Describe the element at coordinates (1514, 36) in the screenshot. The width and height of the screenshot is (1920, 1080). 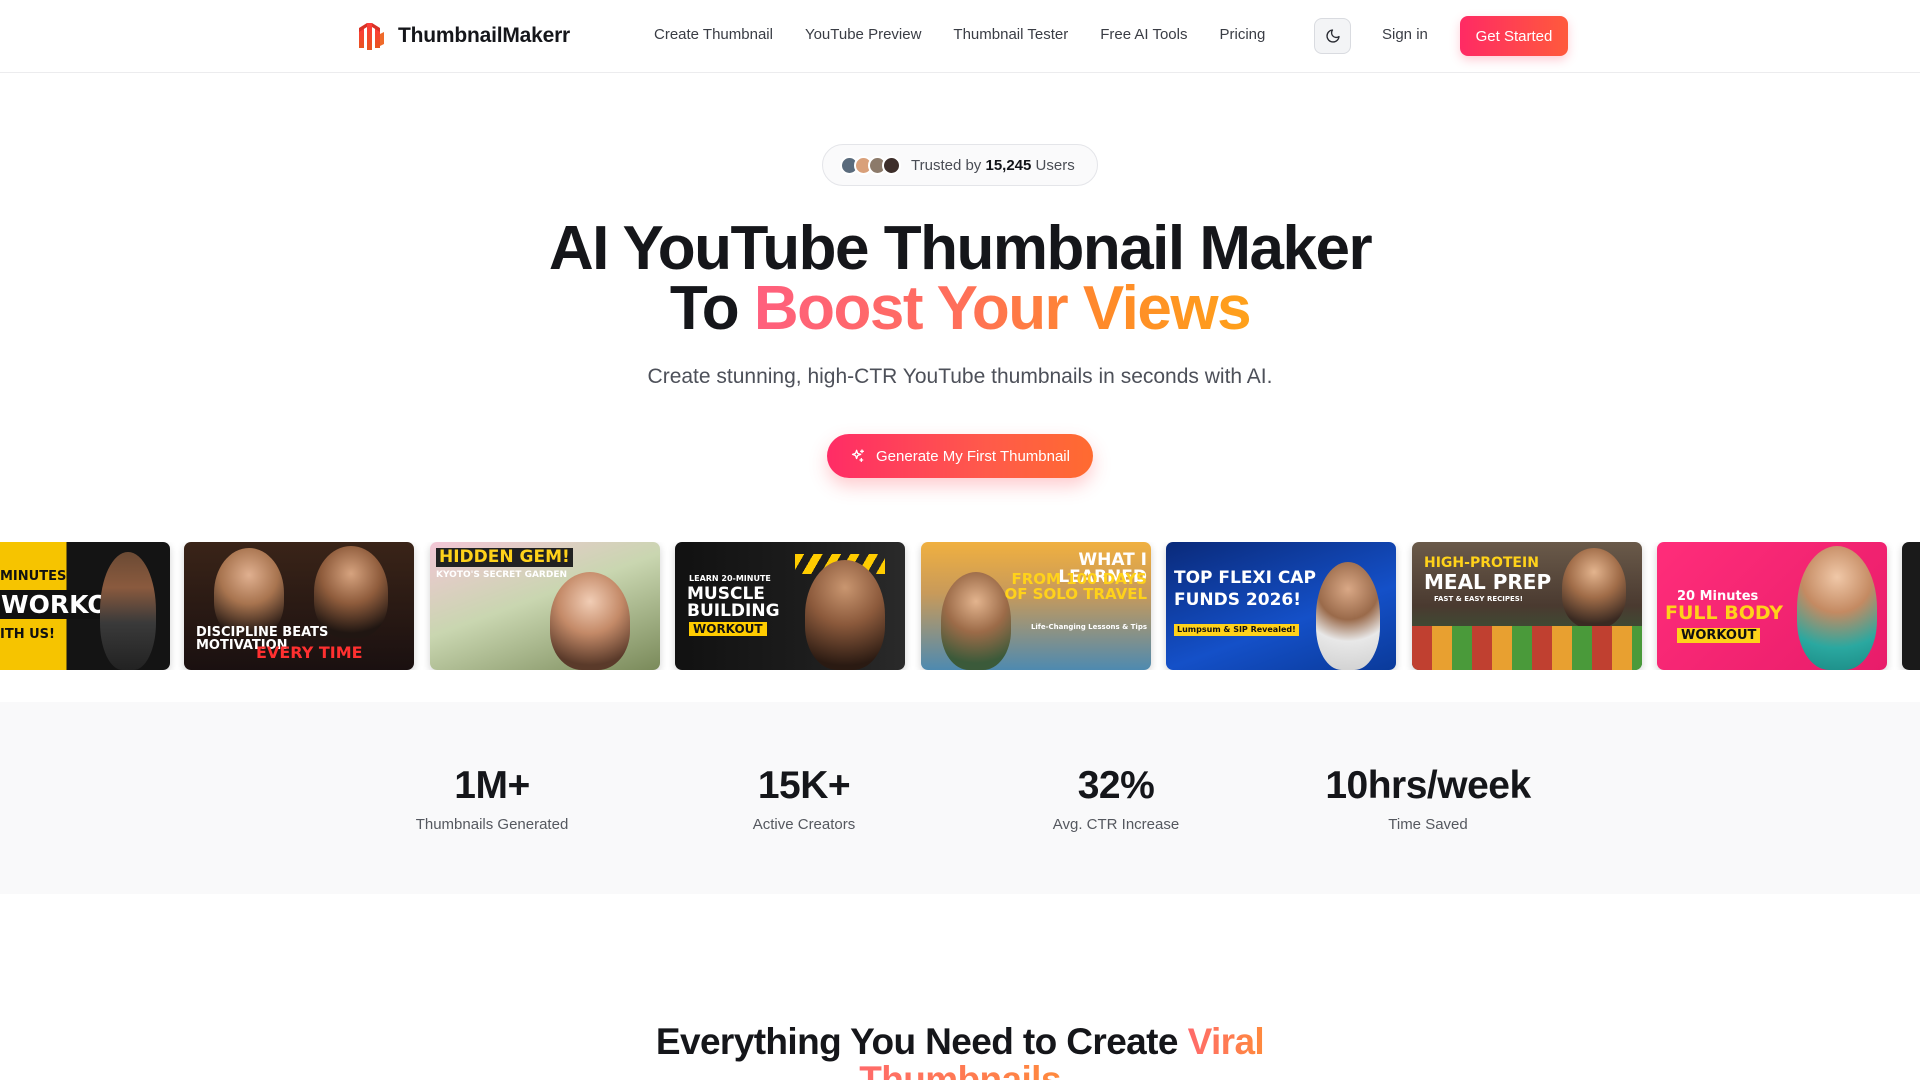
I see `get-started-button: Get Started` at that location.